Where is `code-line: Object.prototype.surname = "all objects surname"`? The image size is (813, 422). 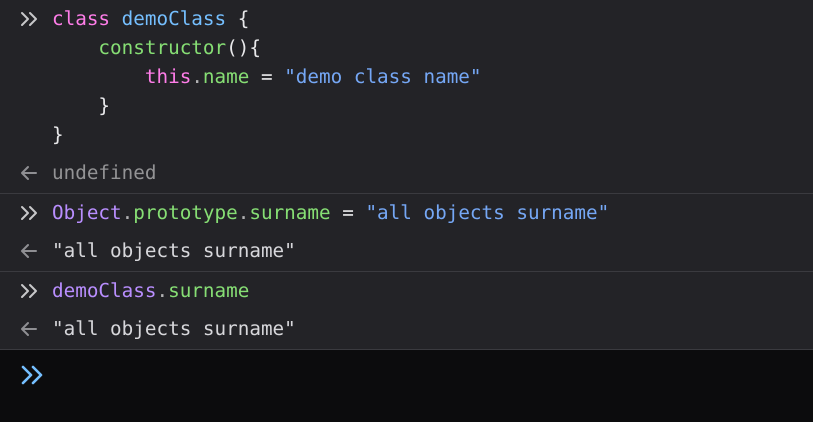 code-line: Object.prototype.surname = "all objects surname" is located at coordinates (331, 213).